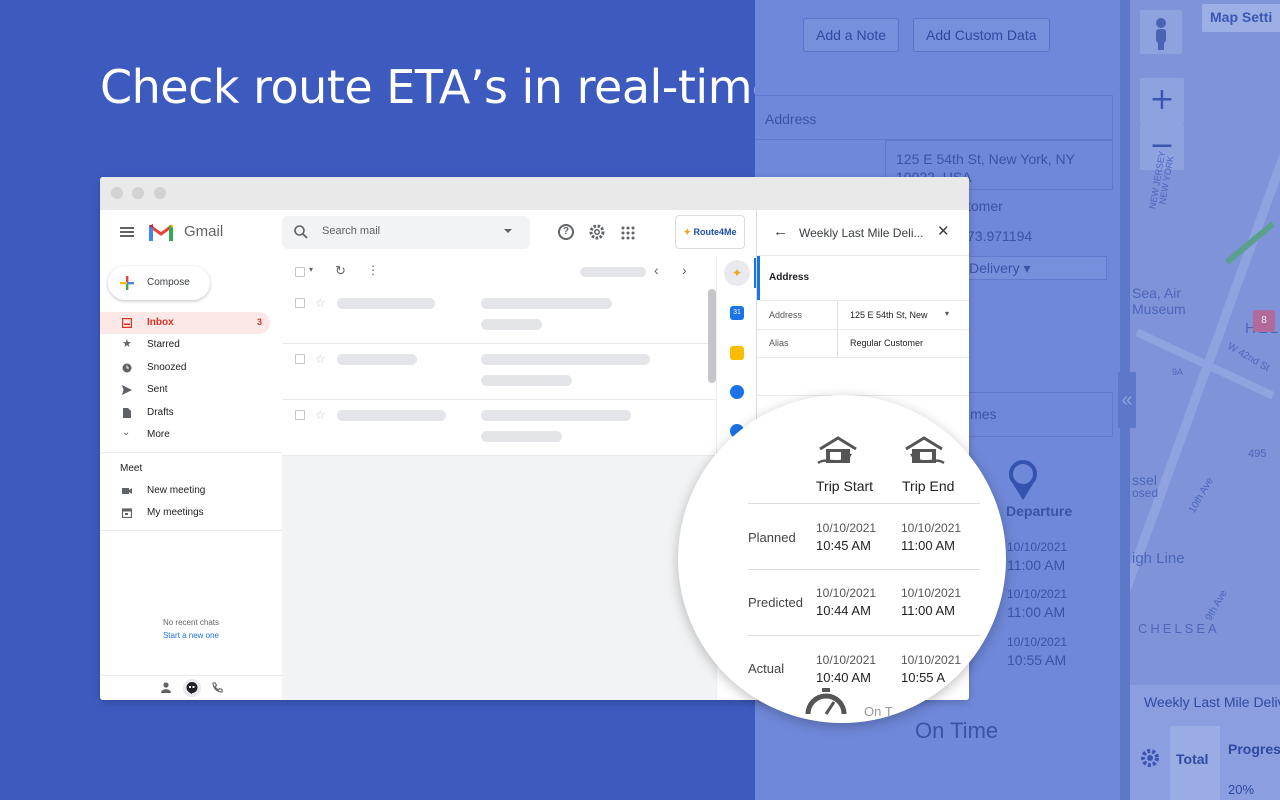 The height and width of the screenshot is (800, 1280). I want to click on search-bar: Search mail, so click(406, 232).